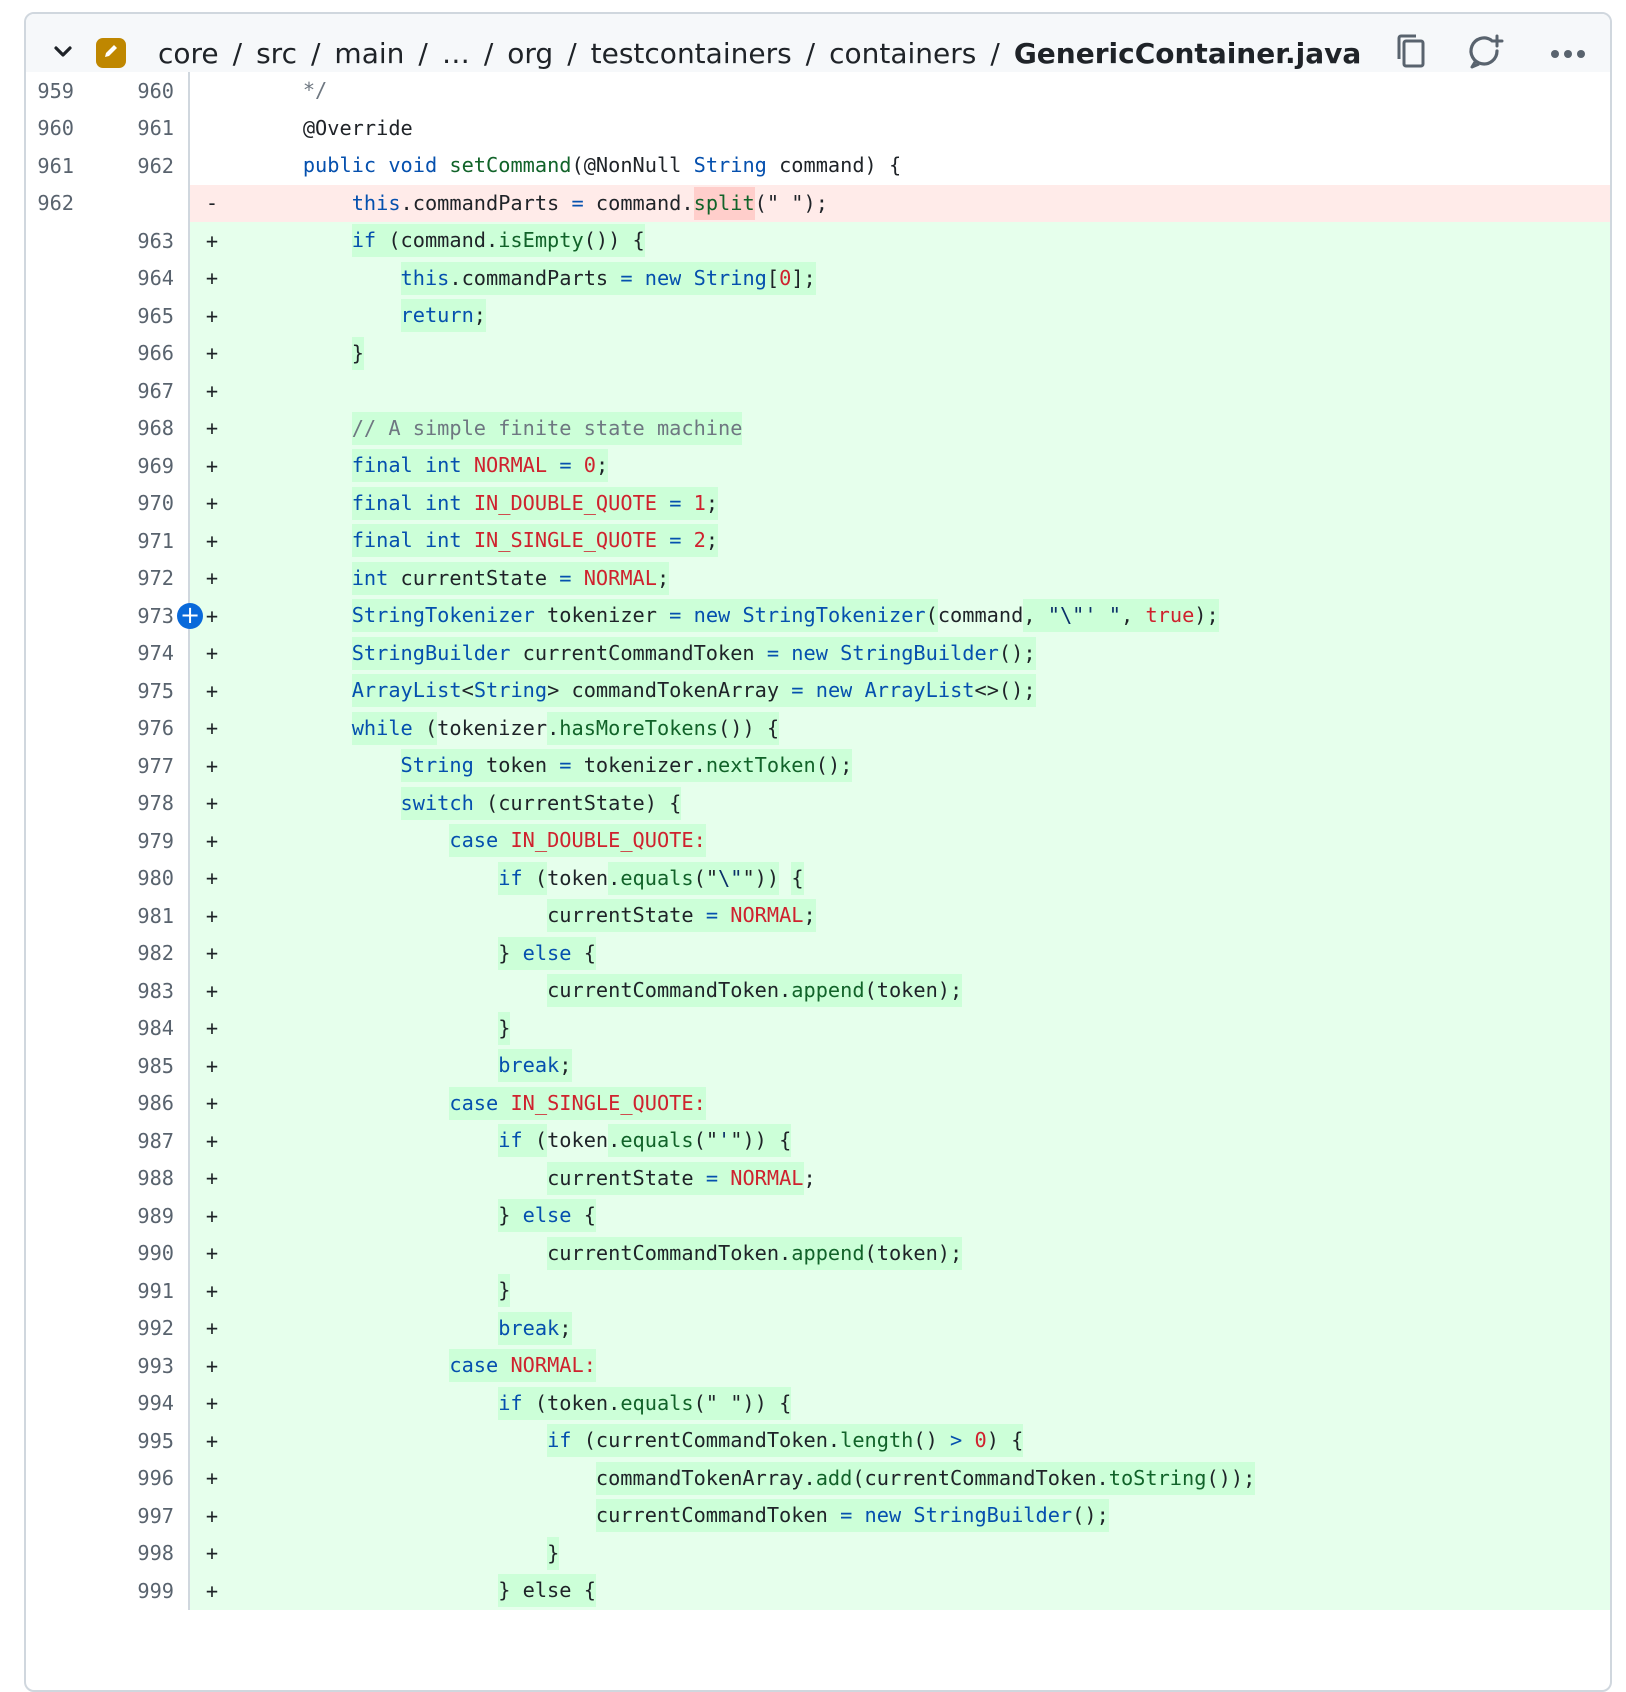 The image size is (1626, 1692). I want to click on new-line-number: 999, so click(124, 1591).